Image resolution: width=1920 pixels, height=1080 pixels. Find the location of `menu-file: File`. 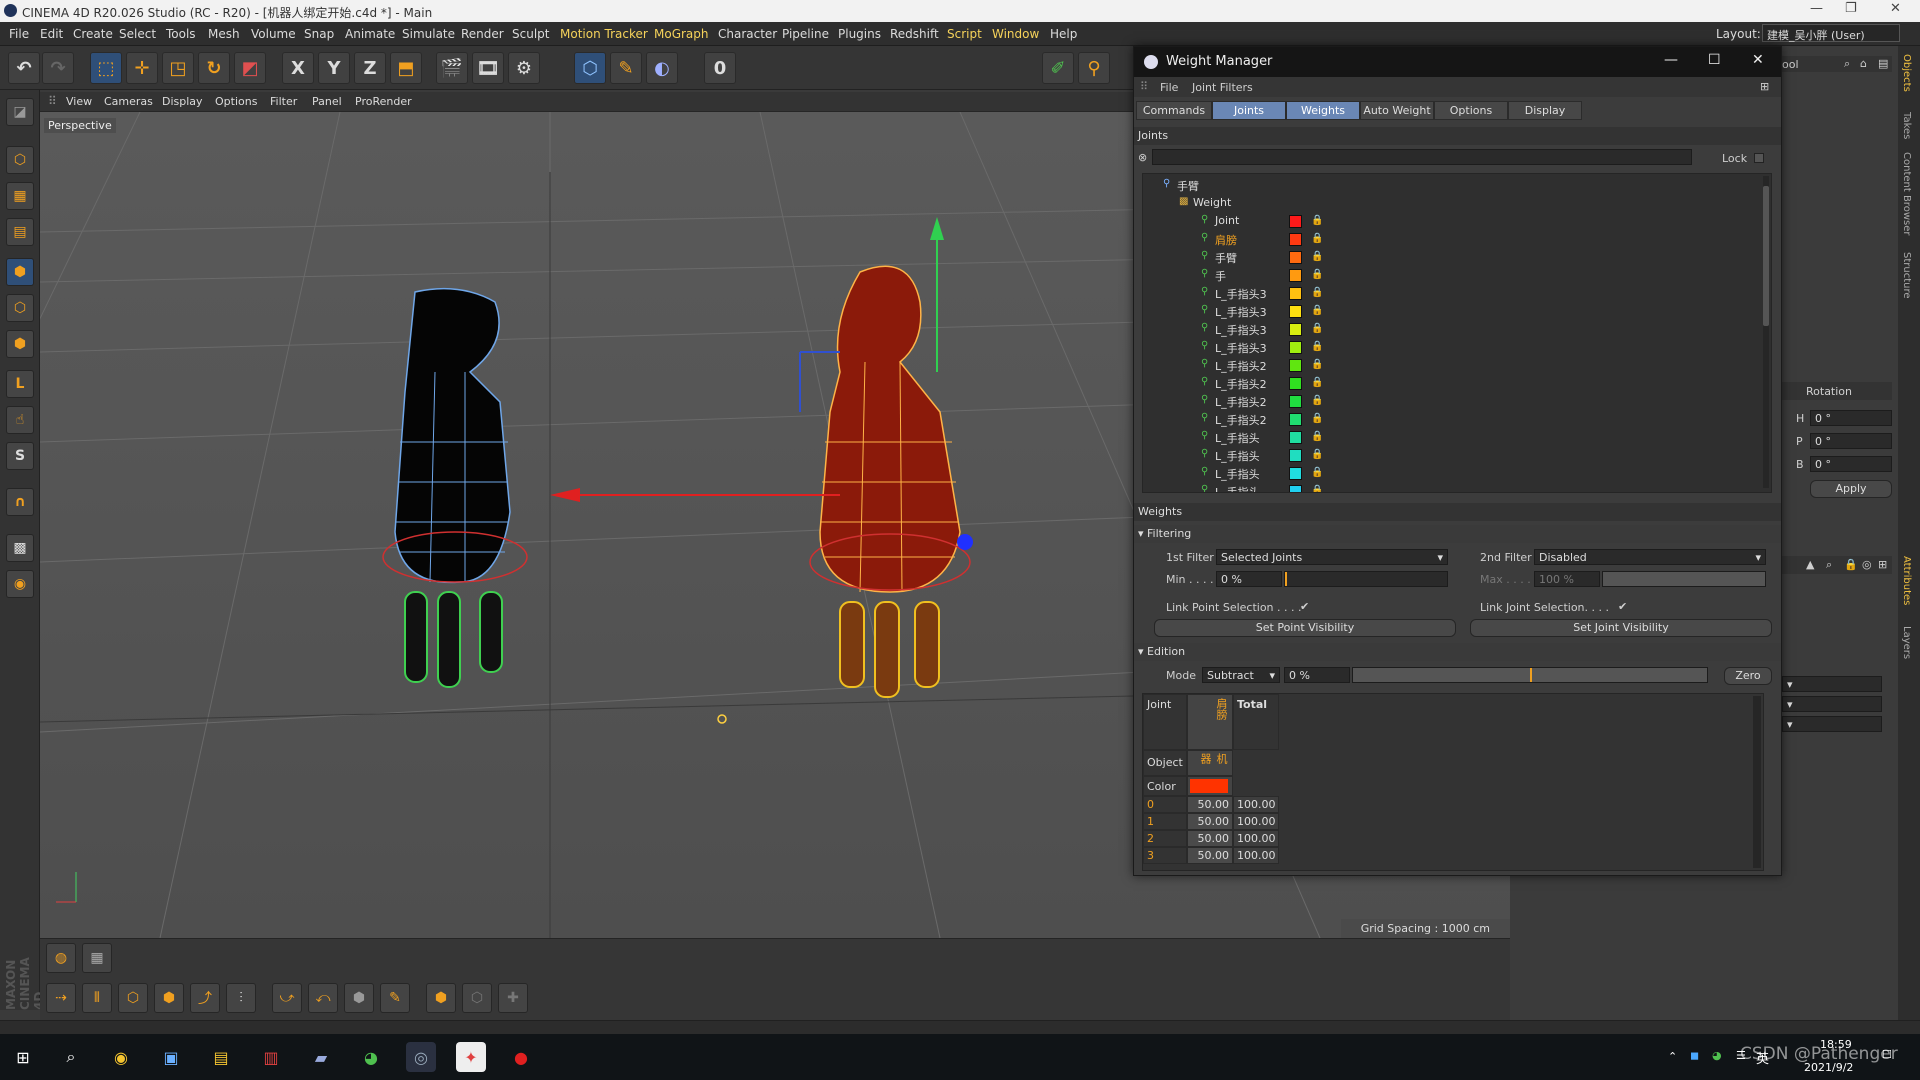

menu-file: File is located at coordinates (19, 34).